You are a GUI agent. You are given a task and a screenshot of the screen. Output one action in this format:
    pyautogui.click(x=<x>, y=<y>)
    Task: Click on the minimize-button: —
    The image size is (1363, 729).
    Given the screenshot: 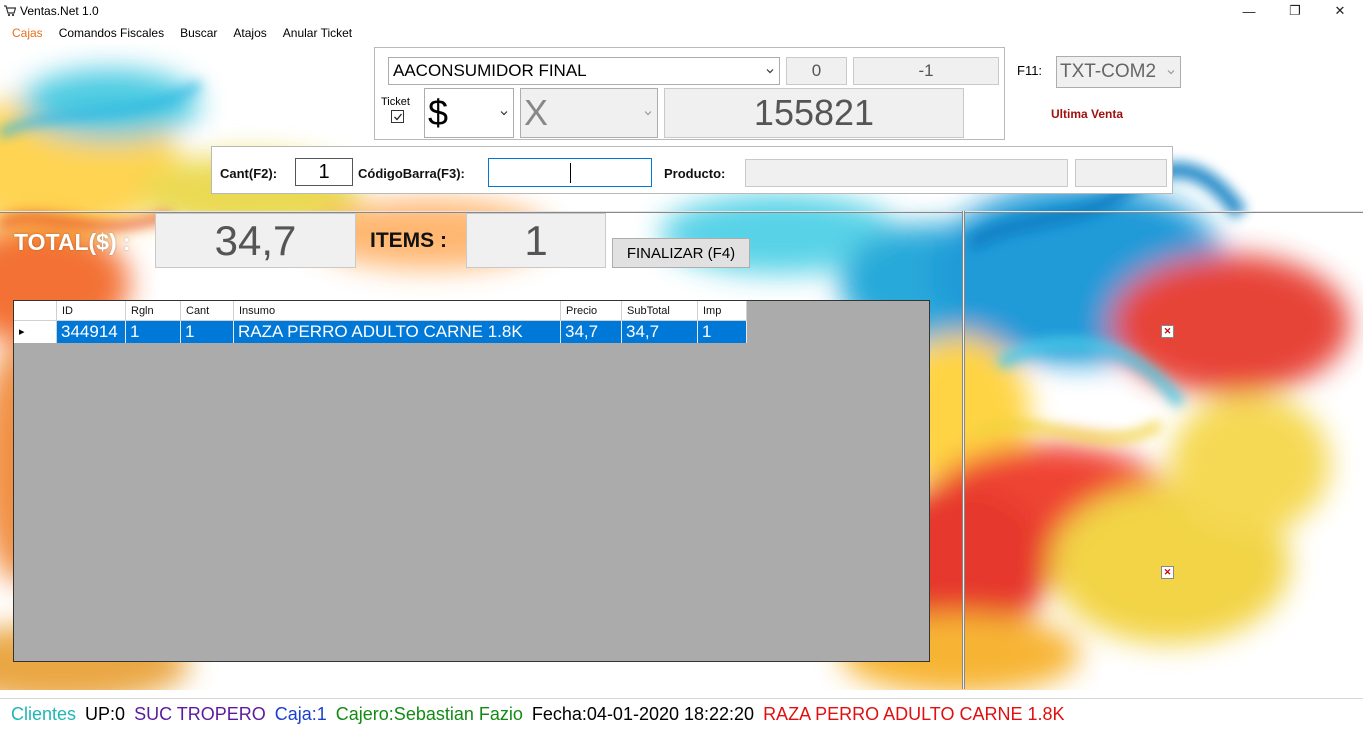 What is the action you would take?
    pyautogui.click(x=1249, y=11)
    